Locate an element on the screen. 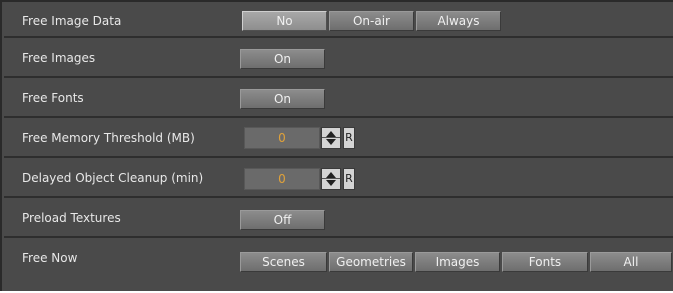 Image resolution: width=673 pixels, height=293 pixels. free-image-data-on-air-button: On-air is located at coordinates (371, 21).